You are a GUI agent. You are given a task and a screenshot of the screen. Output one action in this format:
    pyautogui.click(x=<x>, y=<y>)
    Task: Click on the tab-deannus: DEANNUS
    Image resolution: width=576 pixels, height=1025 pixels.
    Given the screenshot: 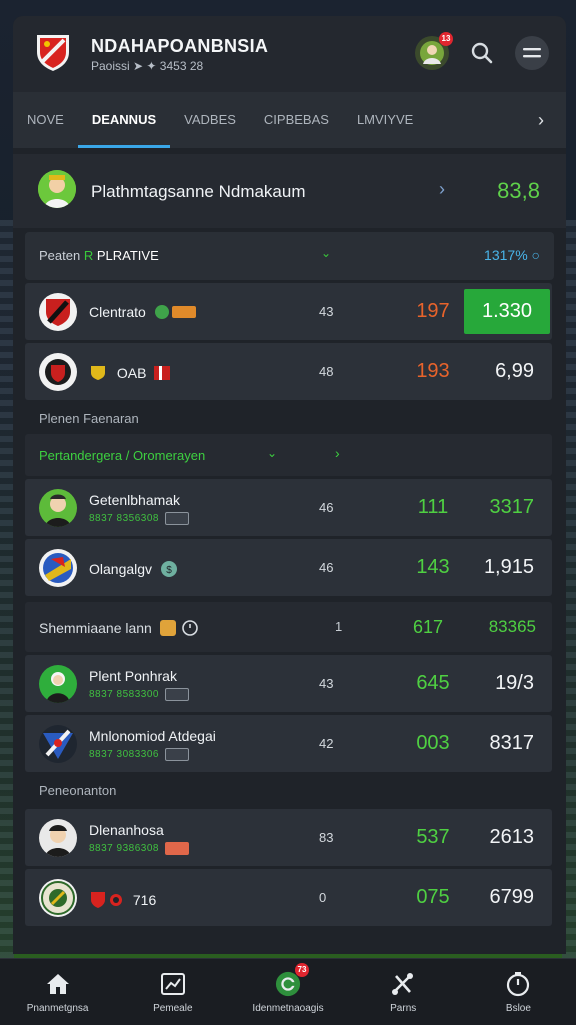 What is the action you would take?
    pyautogui.click(x=124, y=120)
    